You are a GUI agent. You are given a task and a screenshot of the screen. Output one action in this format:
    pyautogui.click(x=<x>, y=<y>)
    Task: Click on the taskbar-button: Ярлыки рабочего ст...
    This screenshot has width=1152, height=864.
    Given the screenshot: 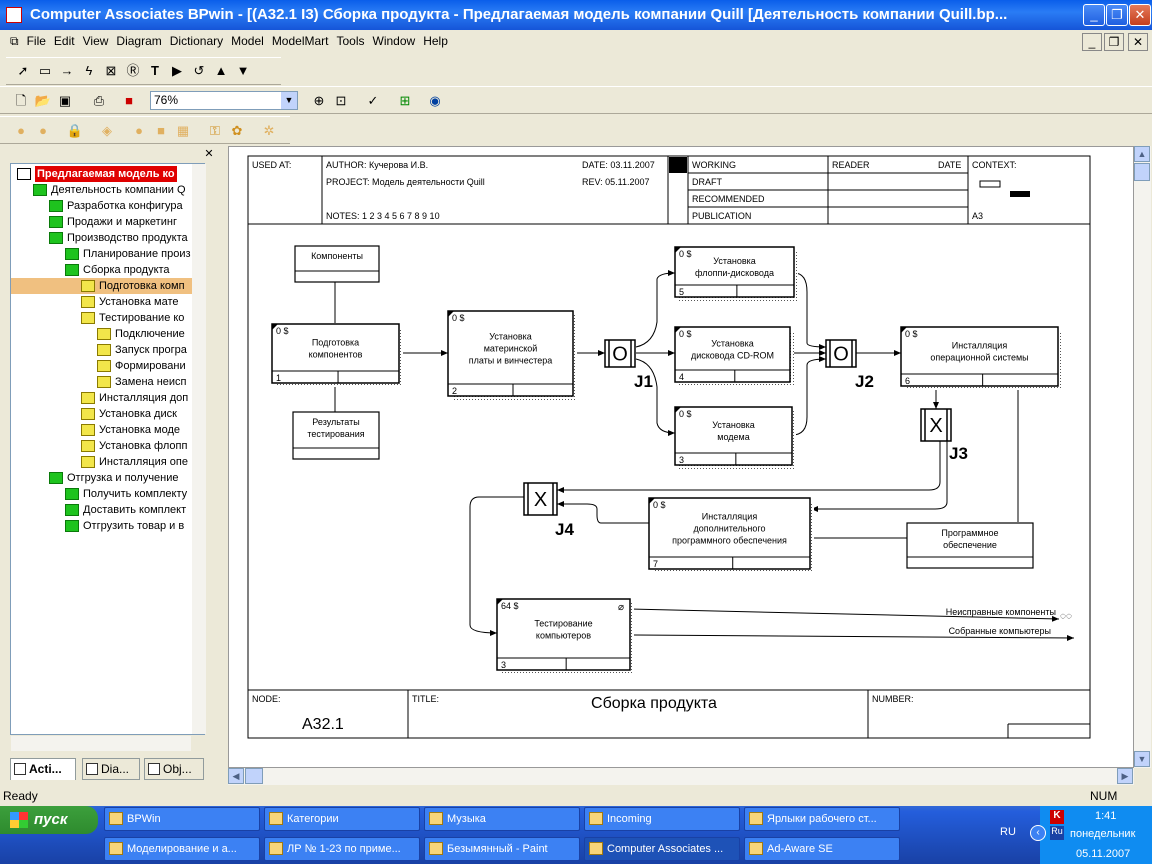 What is the action you would take?
    pyautogui.click(x=822, y=819)
    